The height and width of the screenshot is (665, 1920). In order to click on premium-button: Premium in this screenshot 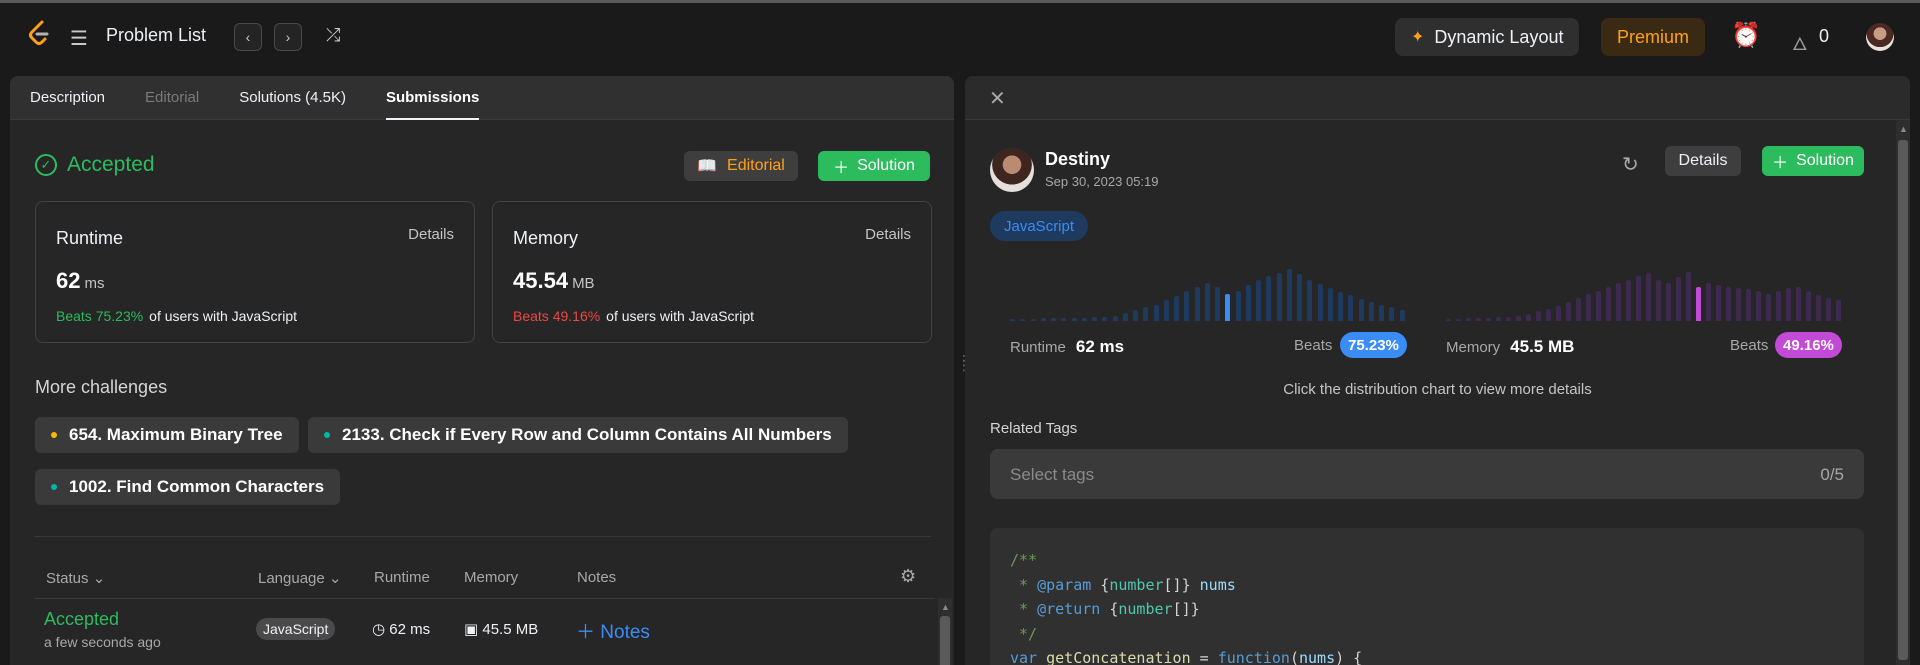, I will do `click(1653, 37)`.